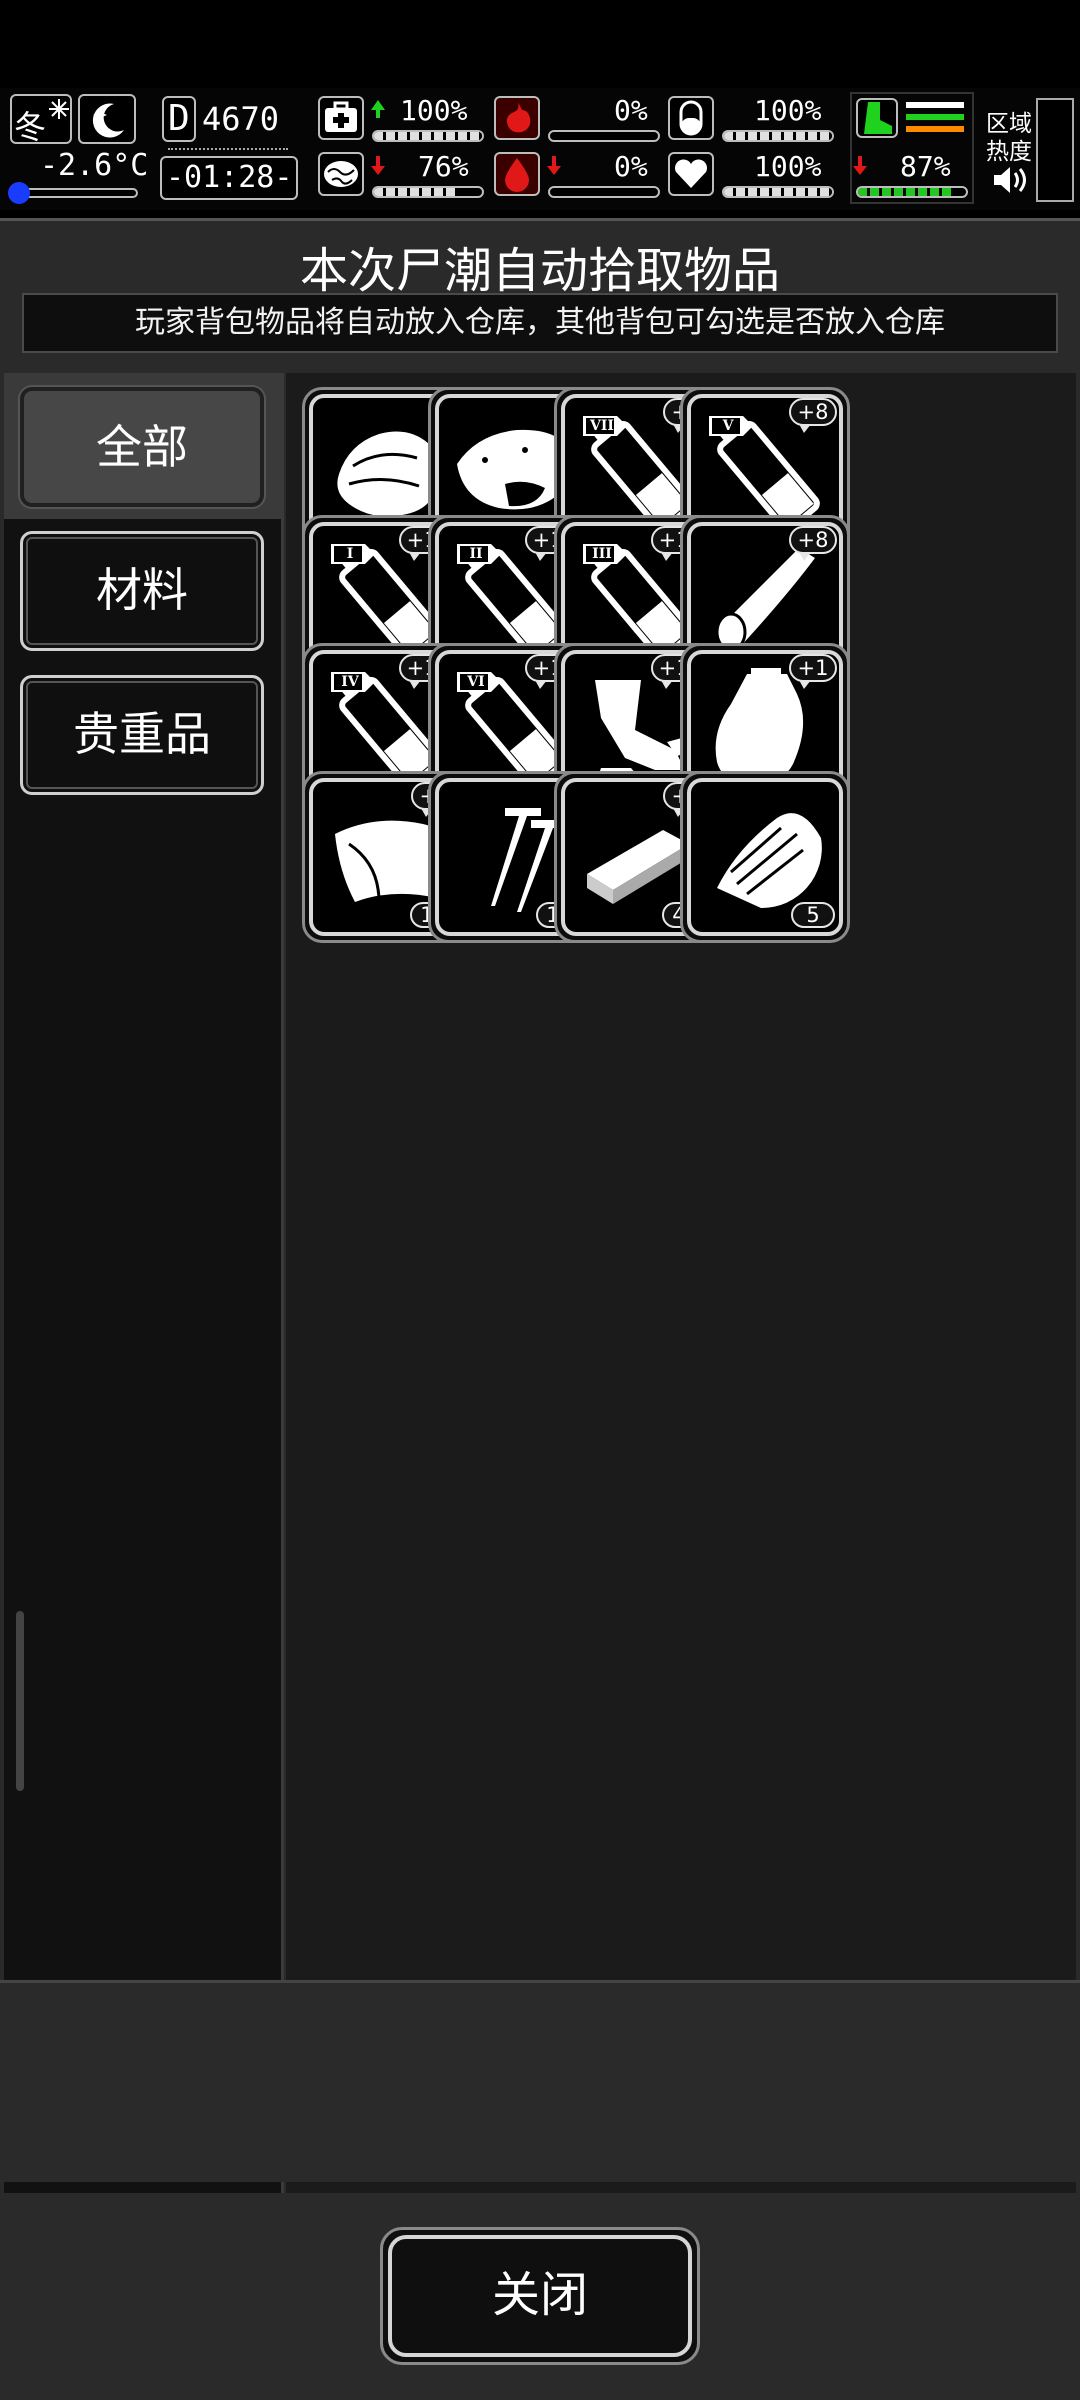 This screenshot has width=1080, height=2400. I want to click on stamina-stripe-orange, so click(935, 129).